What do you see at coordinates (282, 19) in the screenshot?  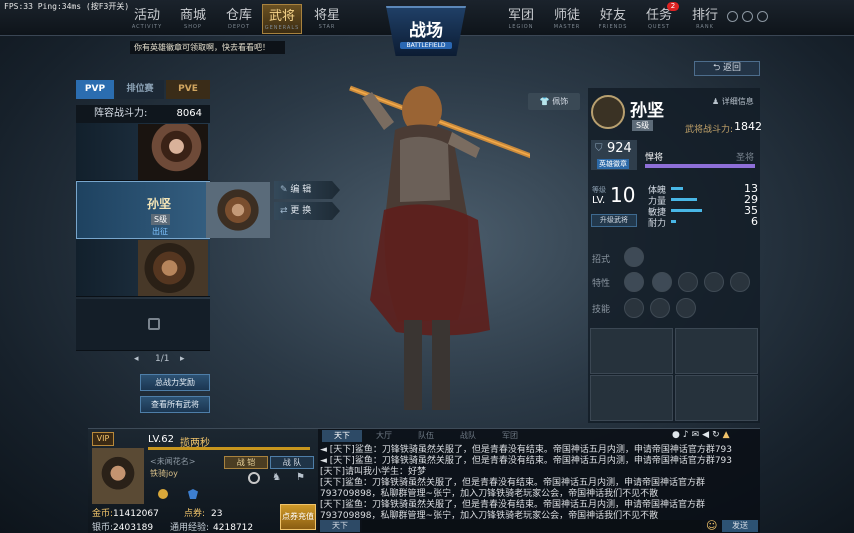 I see `nav-generals: 武将 GENERALS` at bounding box center [282, 19].